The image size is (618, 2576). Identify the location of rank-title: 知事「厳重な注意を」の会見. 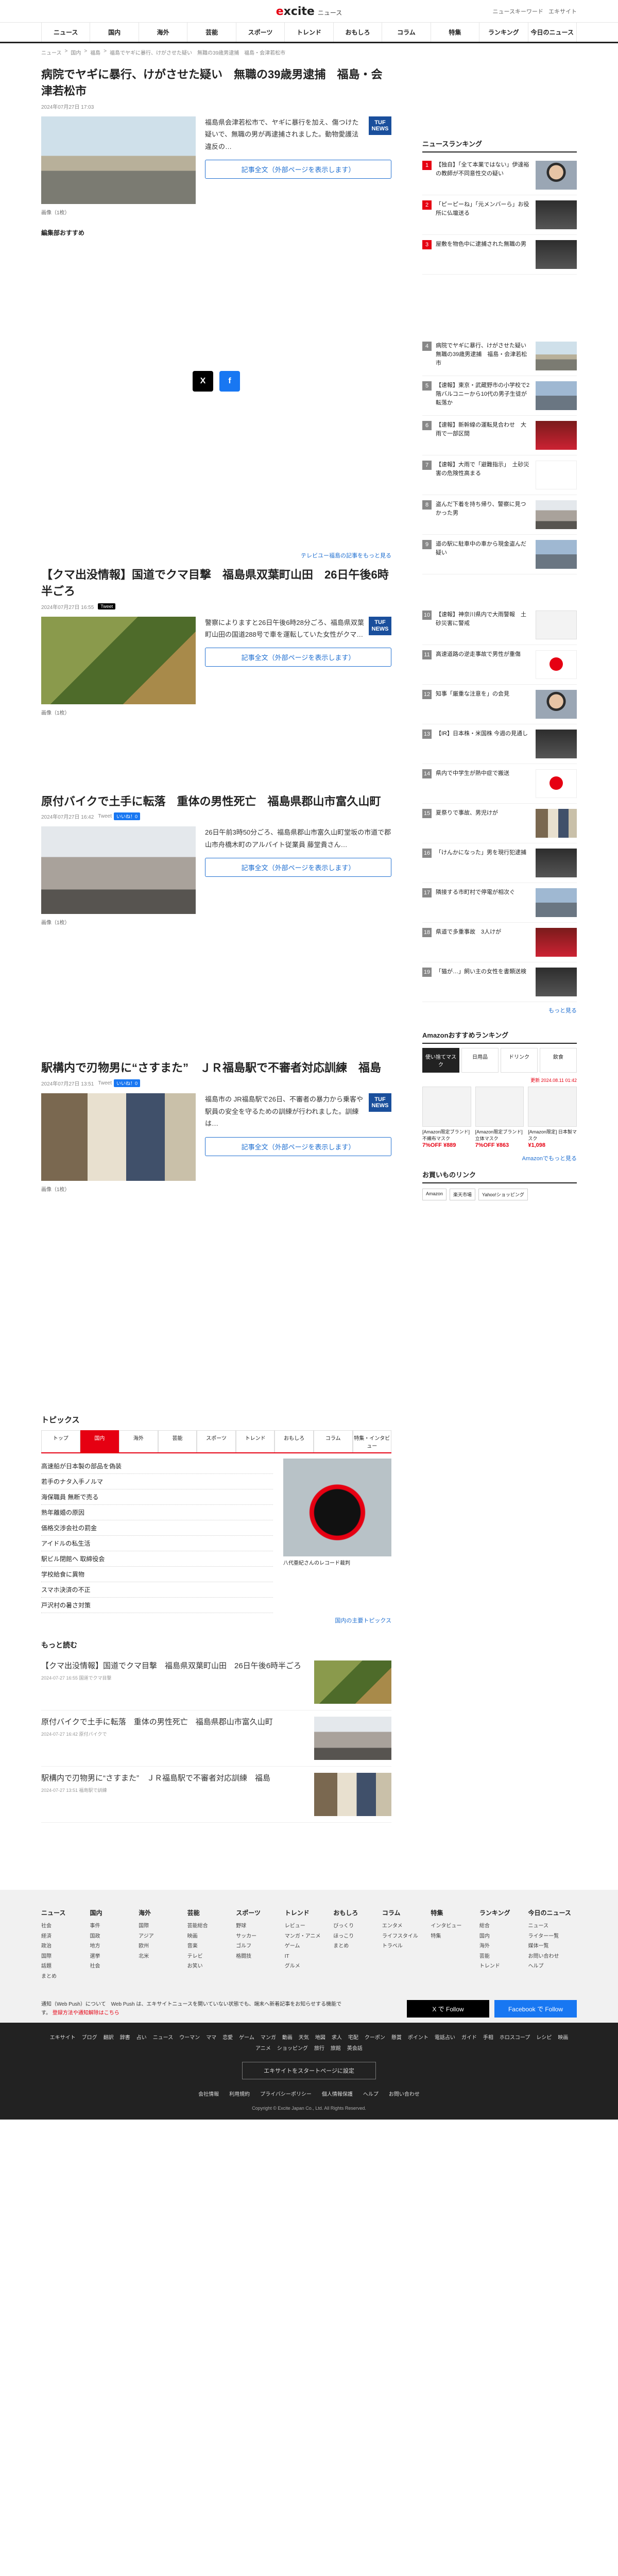
(483, 704).